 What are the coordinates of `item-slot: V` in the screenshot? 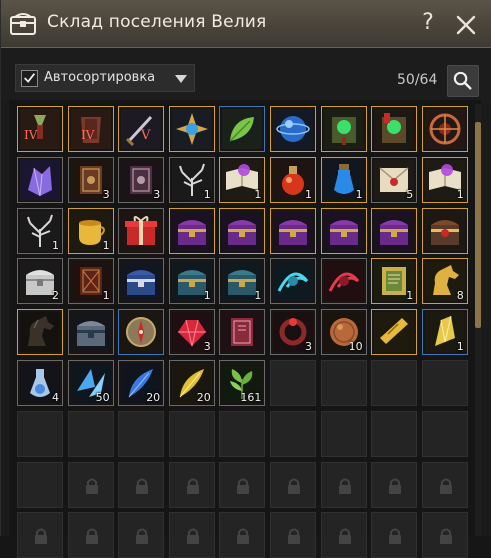 It's located at (141, 129).